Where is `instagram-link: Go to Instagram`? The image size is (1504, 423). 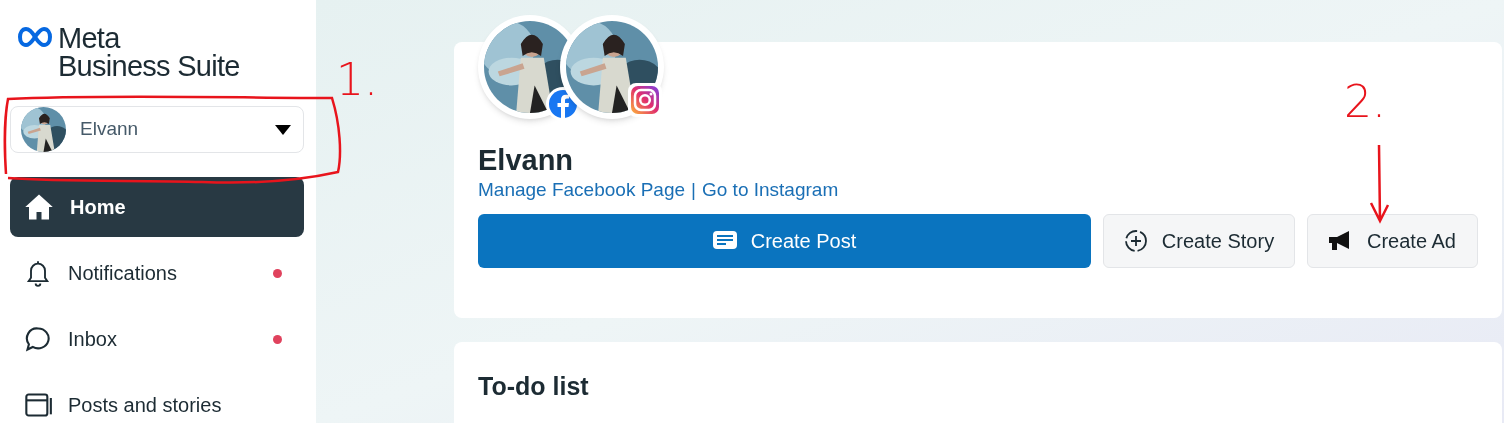
instagram-link: Go to Instagram is located at coordinates (770, 190).